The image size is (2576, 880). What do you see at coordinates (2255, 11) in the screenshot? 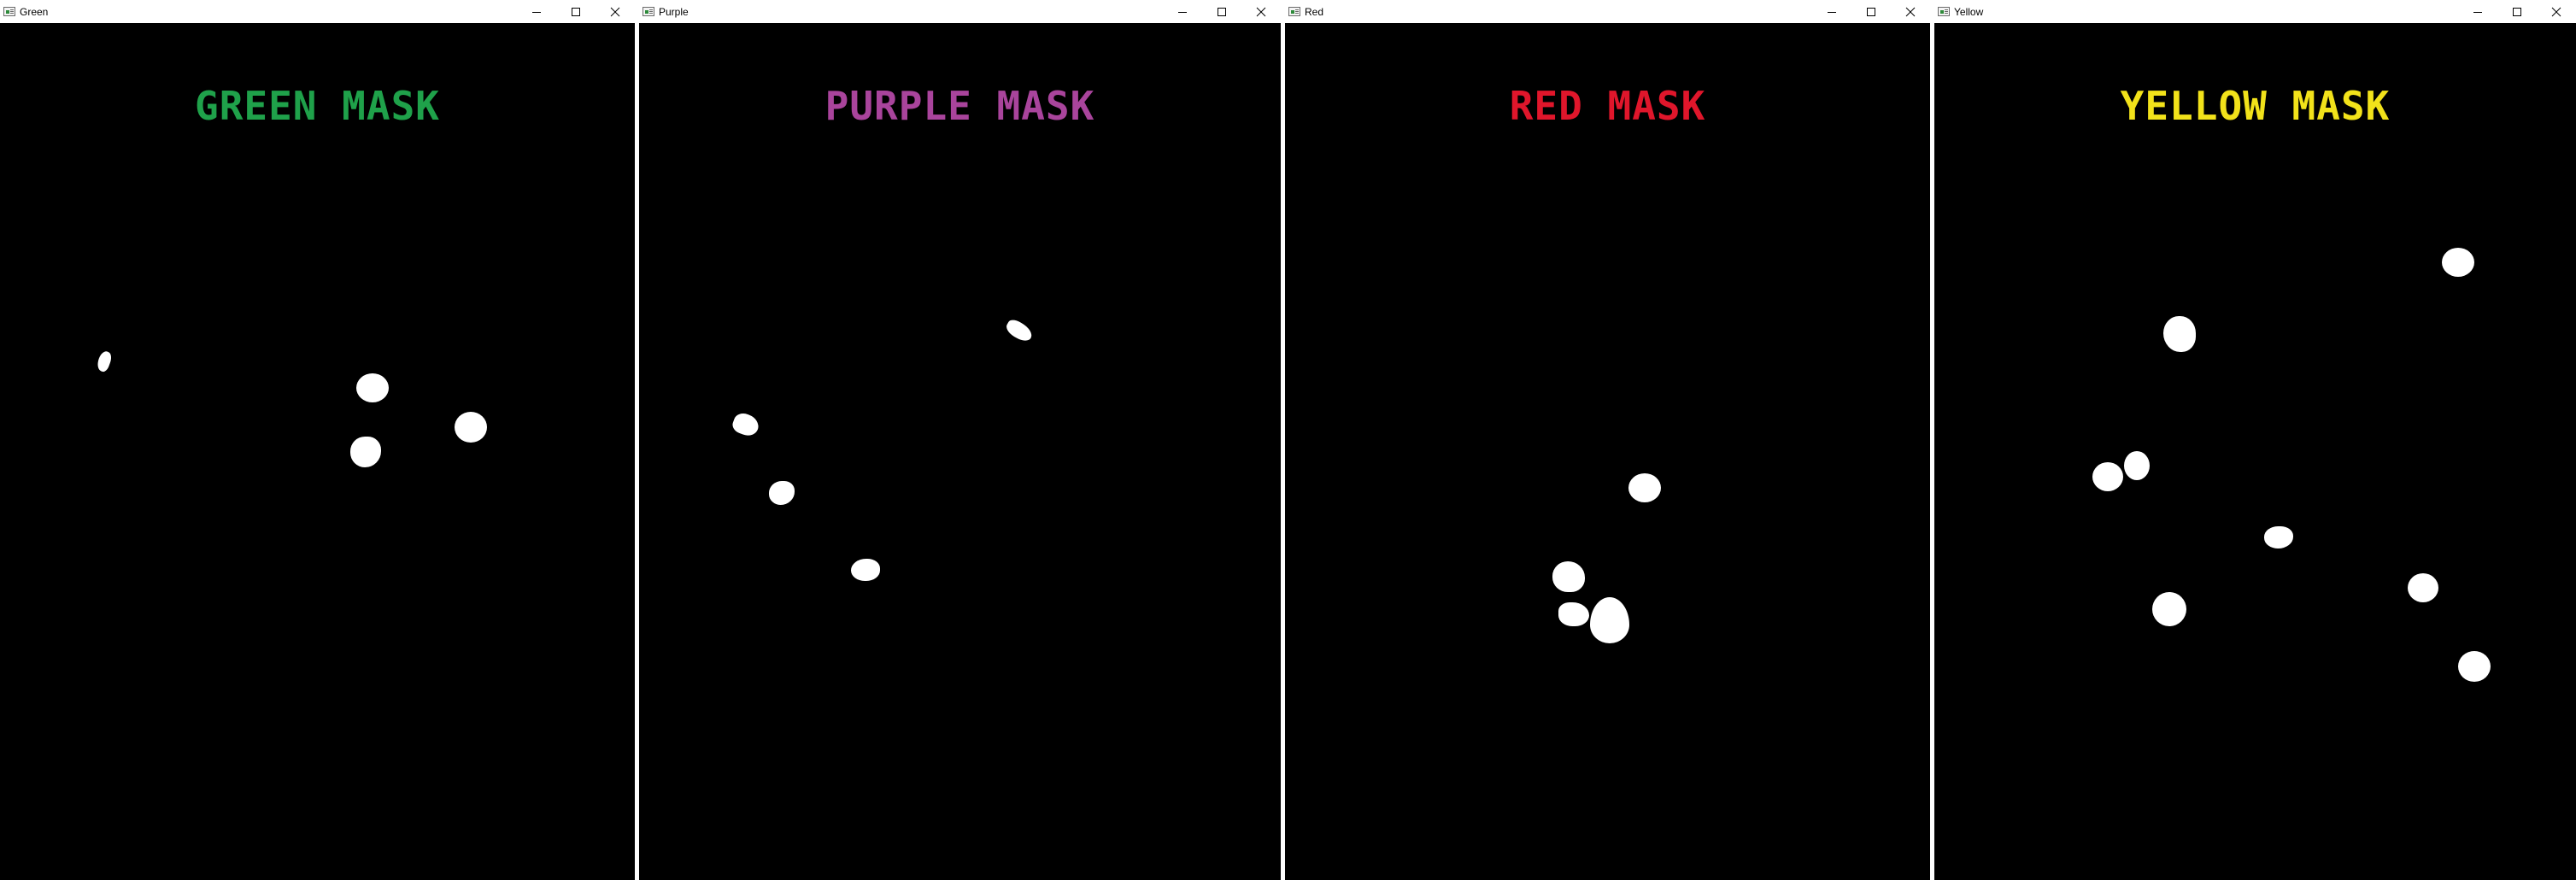
I see `window-titlebar: Yellow` at bounding box center [2255, 11].